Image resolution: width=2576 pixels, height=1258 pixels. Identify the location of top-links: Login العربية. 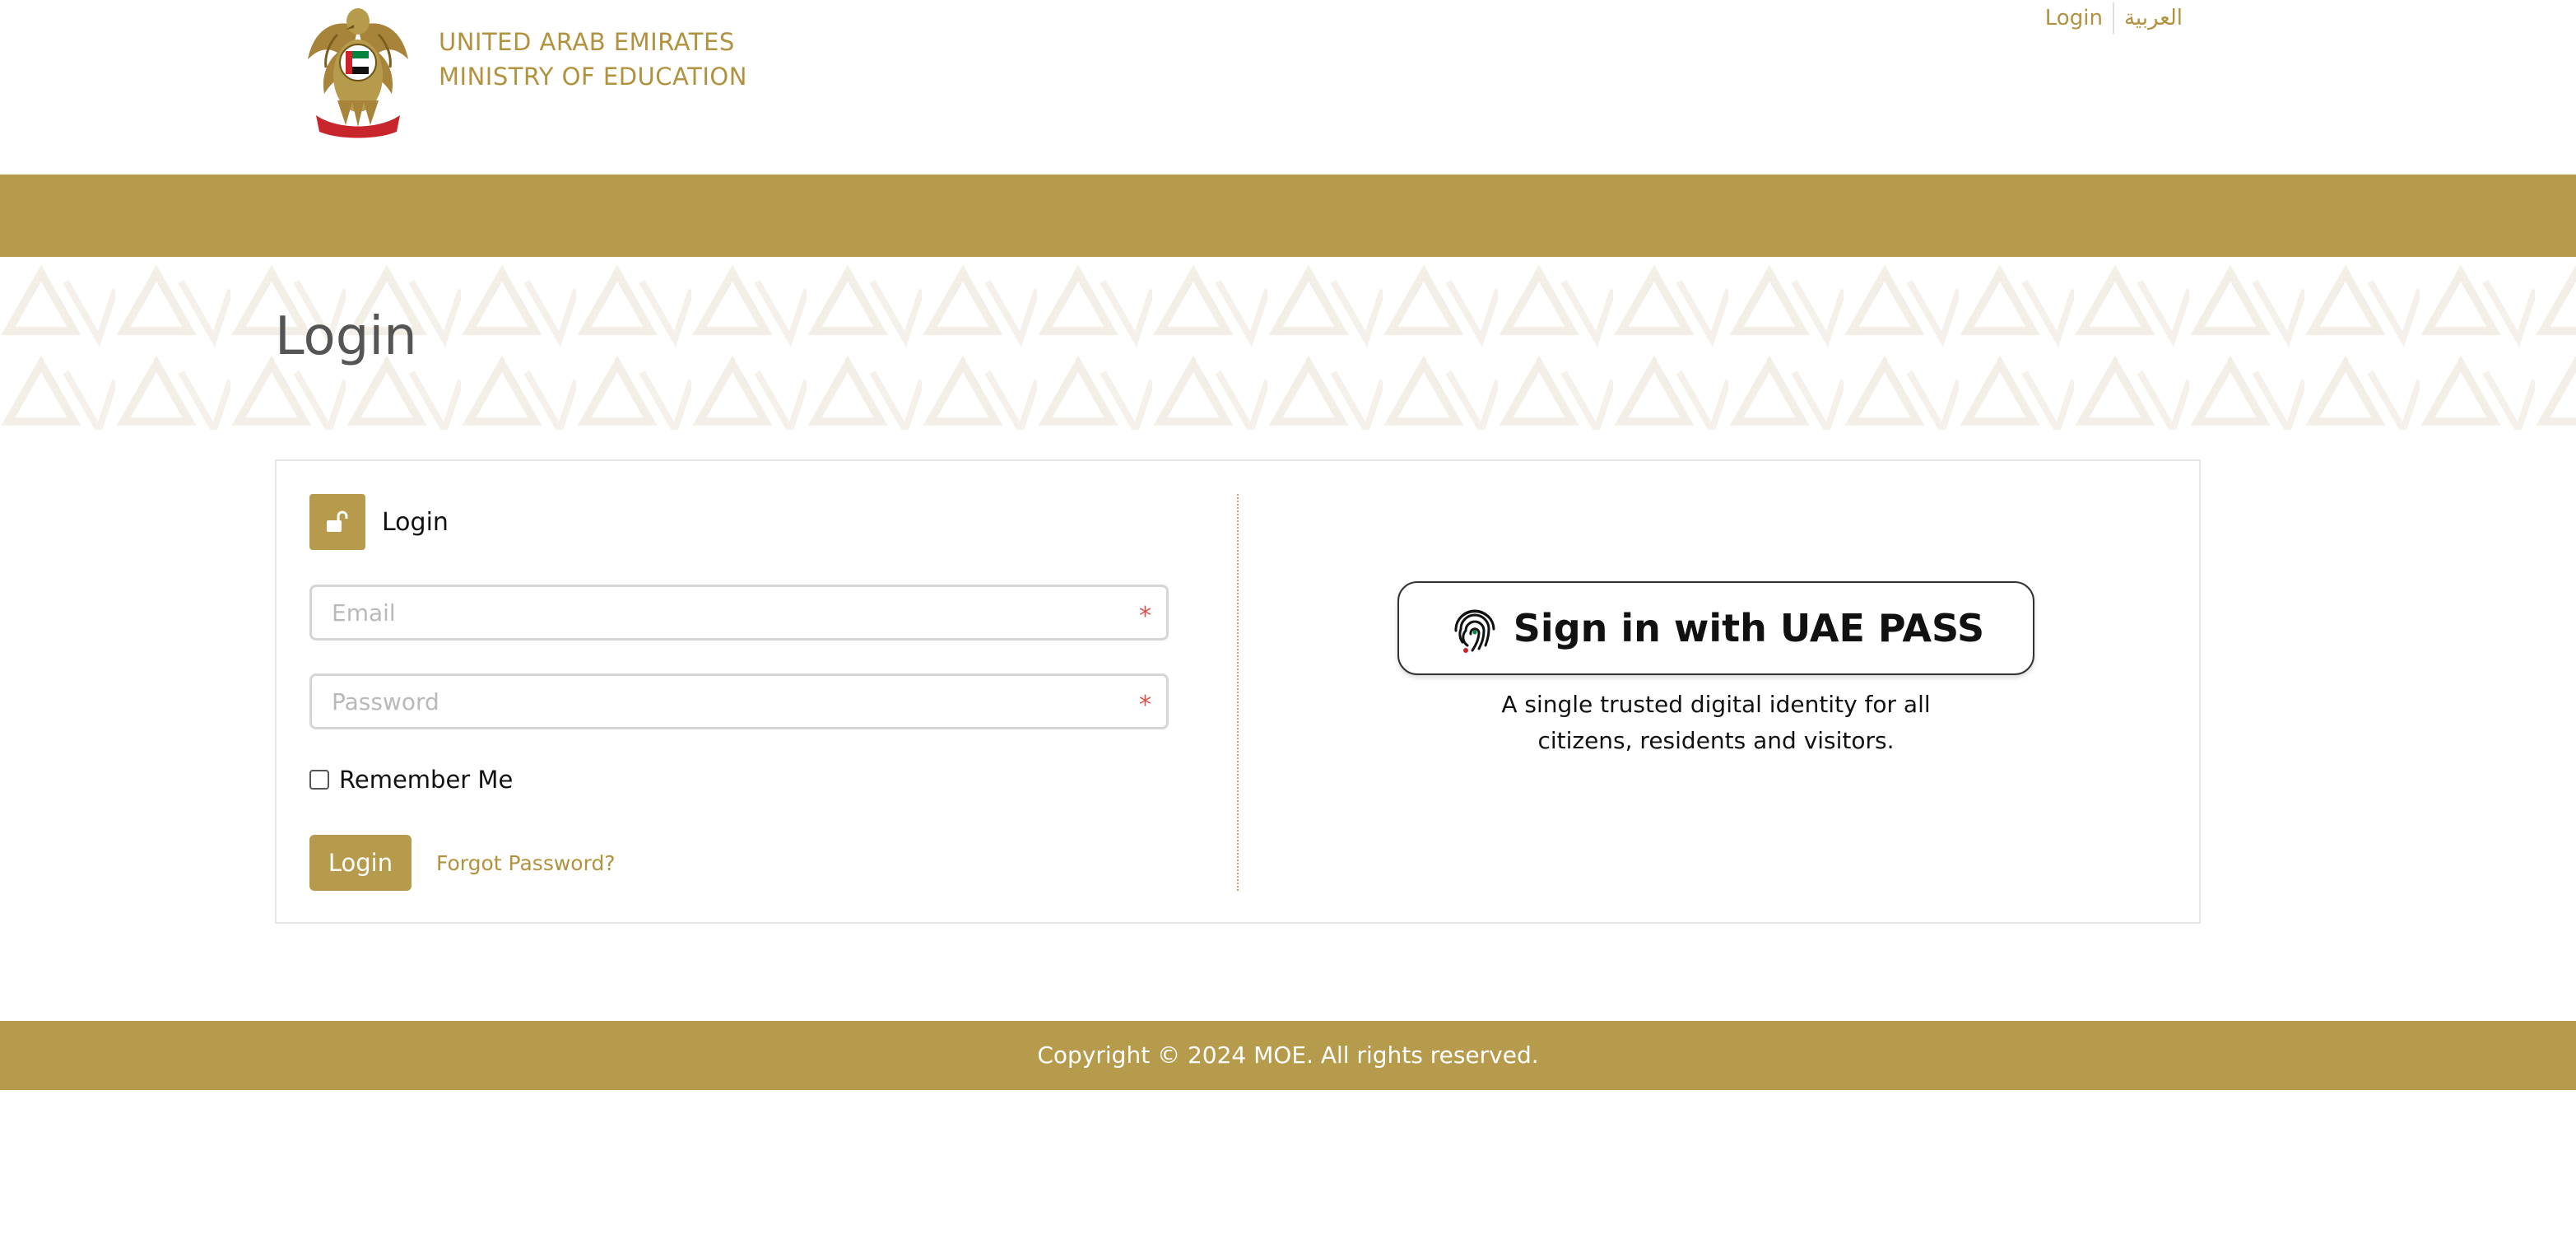
(2113, 18).